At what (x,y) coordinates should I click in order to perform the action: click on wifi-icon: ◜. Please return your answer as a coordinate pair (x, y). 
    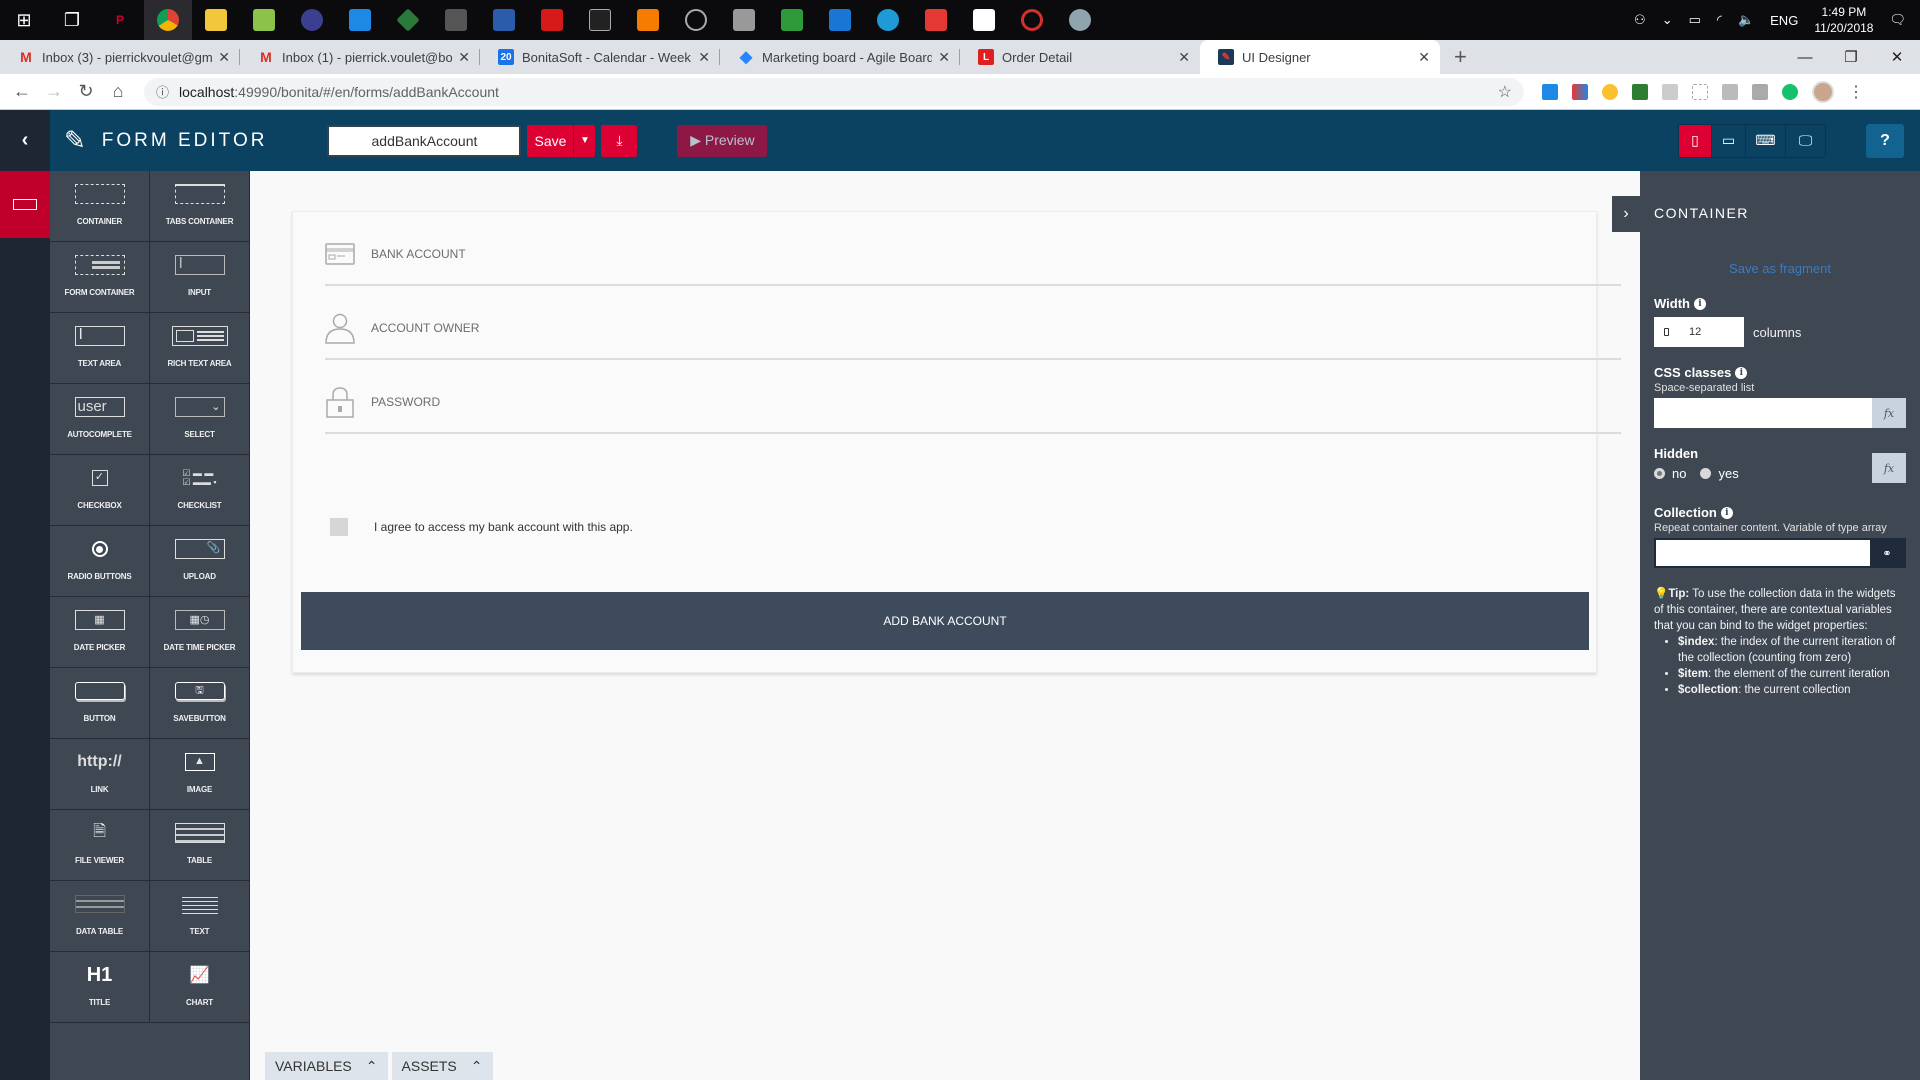
    Looking at the image, I should click on (1719, 20).